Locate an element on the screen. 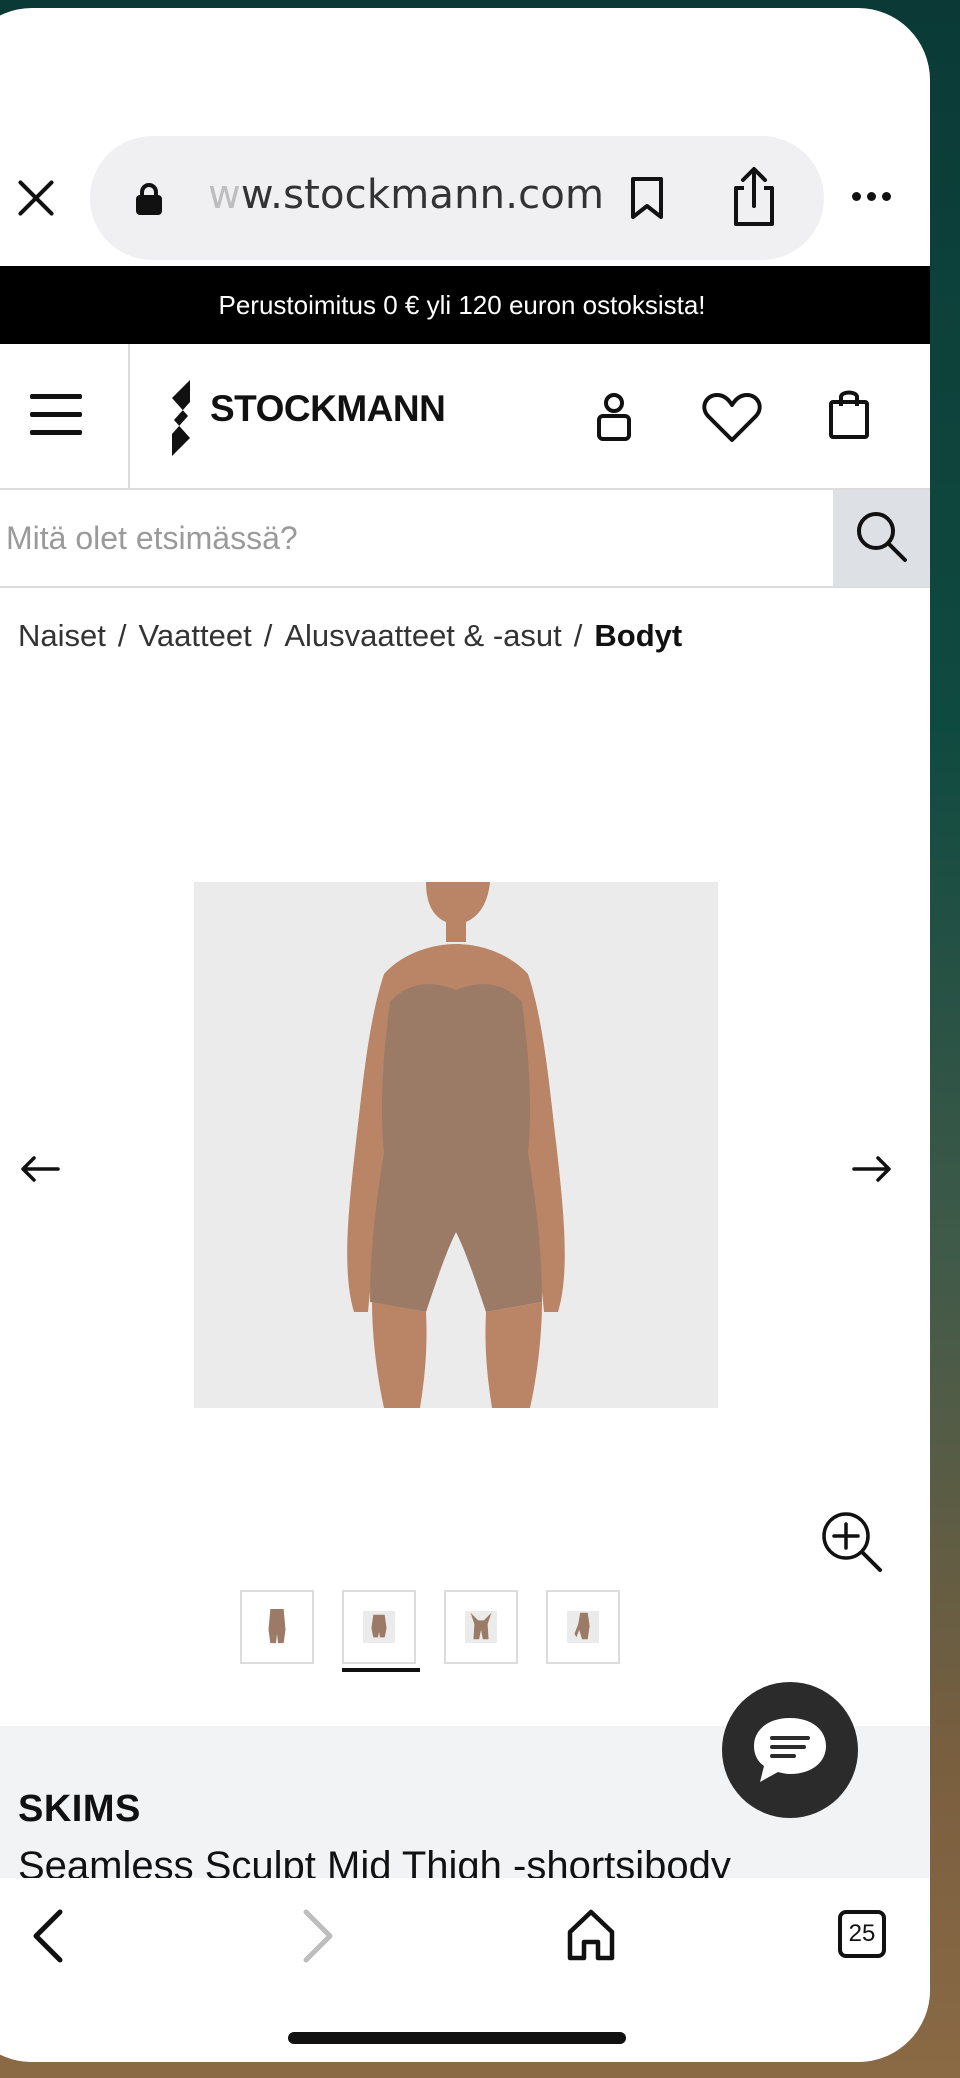 This screenshot has height=2078, width=960. search-button is located at coordinates (881, 538).